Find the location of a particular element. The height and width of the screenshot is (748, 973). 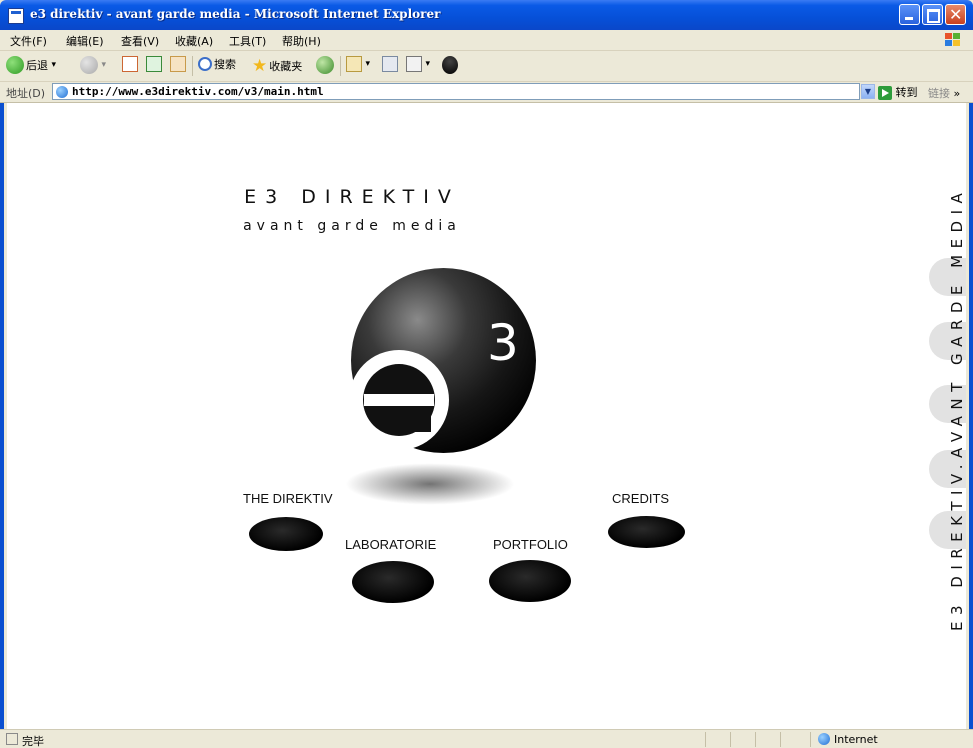

brand-title: E3 DIREKTIV is located at coordinates (352, 197).